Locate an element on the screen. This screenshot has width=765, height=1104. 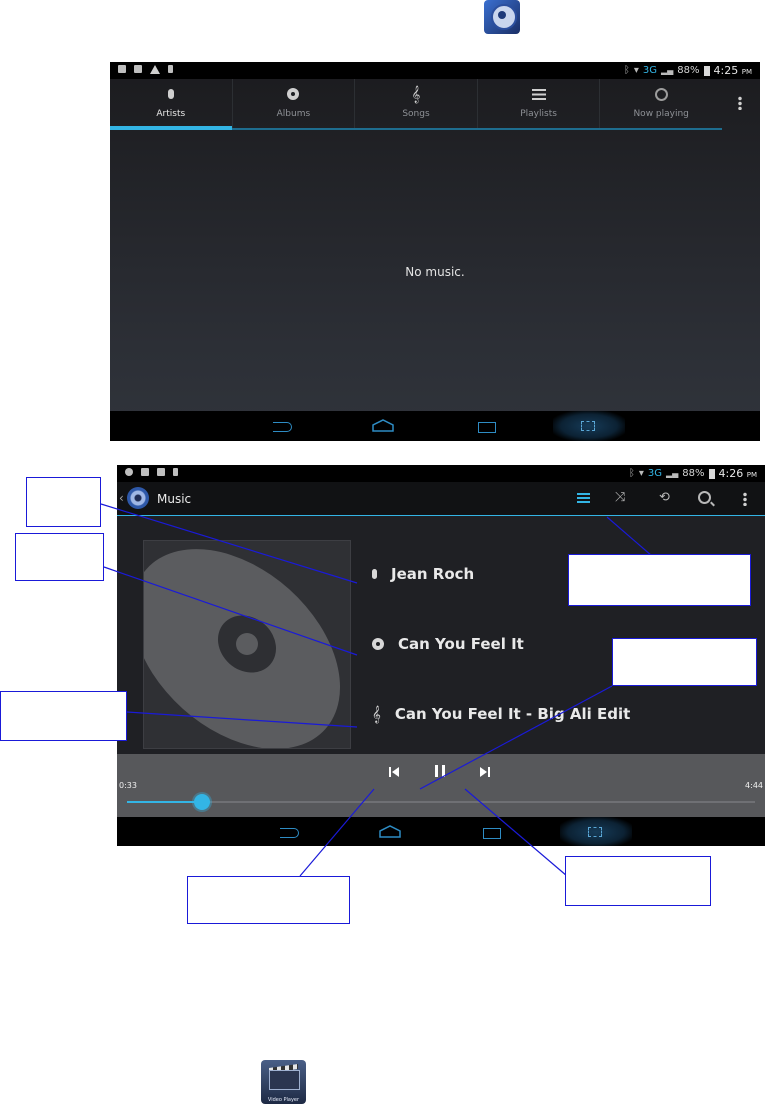
leader-list is located at coordinates (629, 536).